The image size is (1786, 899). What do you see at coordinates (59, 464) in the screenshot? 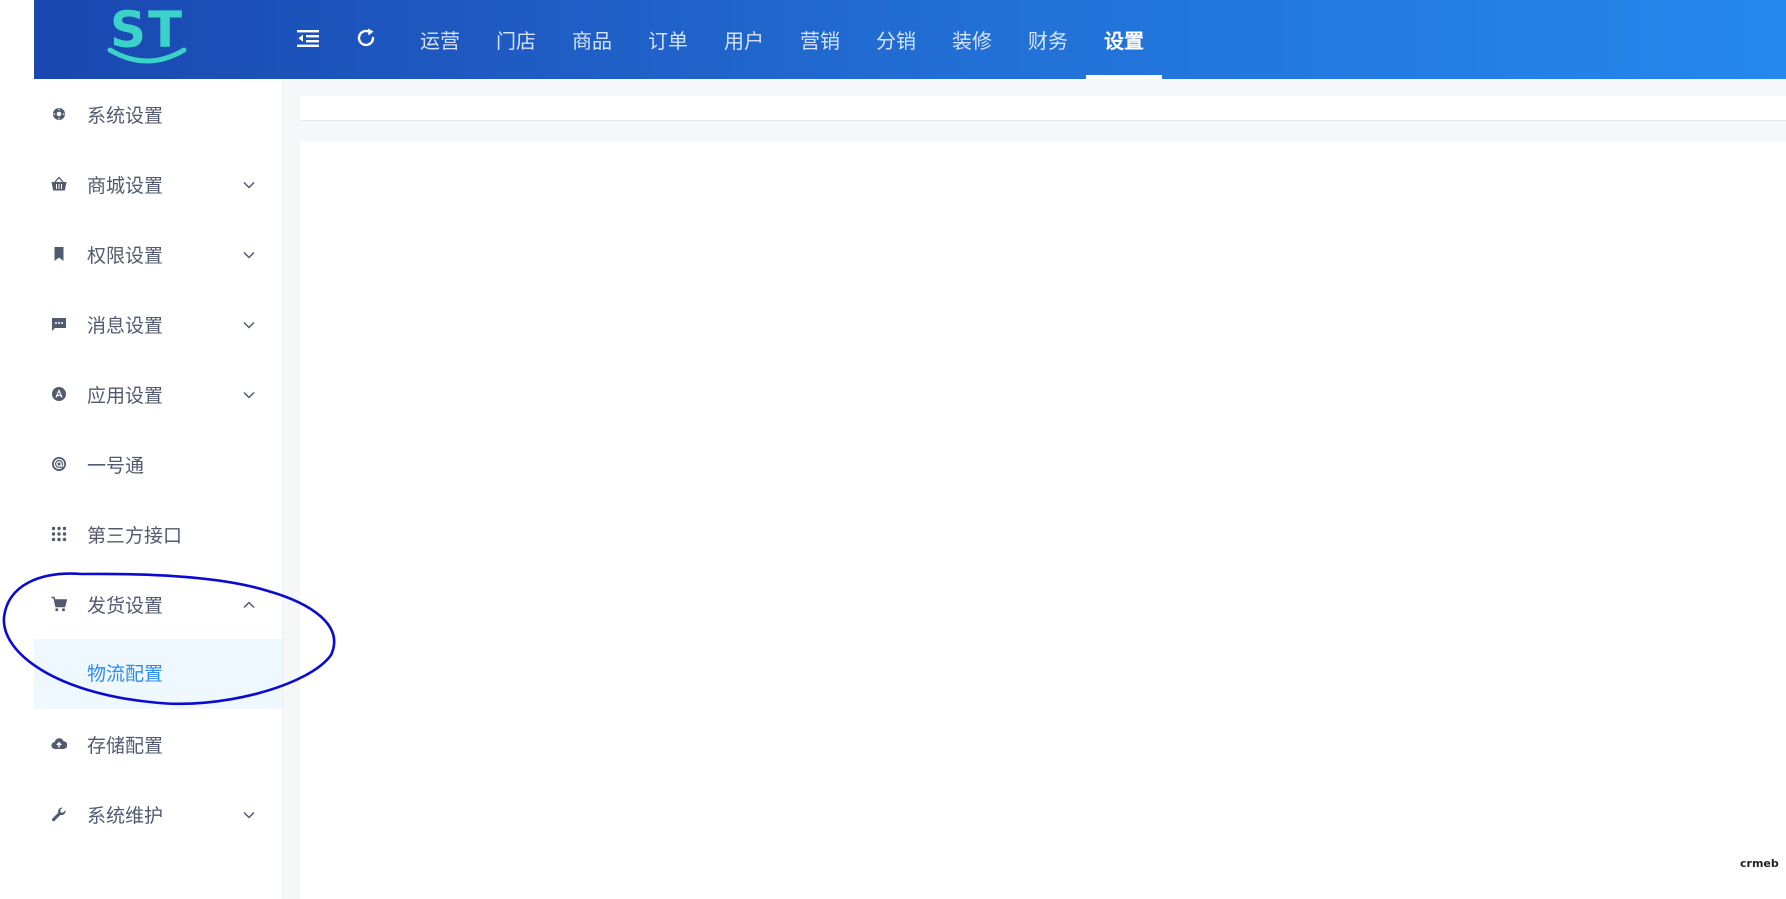
I see `at-icon` at bounding box center [59, 464].